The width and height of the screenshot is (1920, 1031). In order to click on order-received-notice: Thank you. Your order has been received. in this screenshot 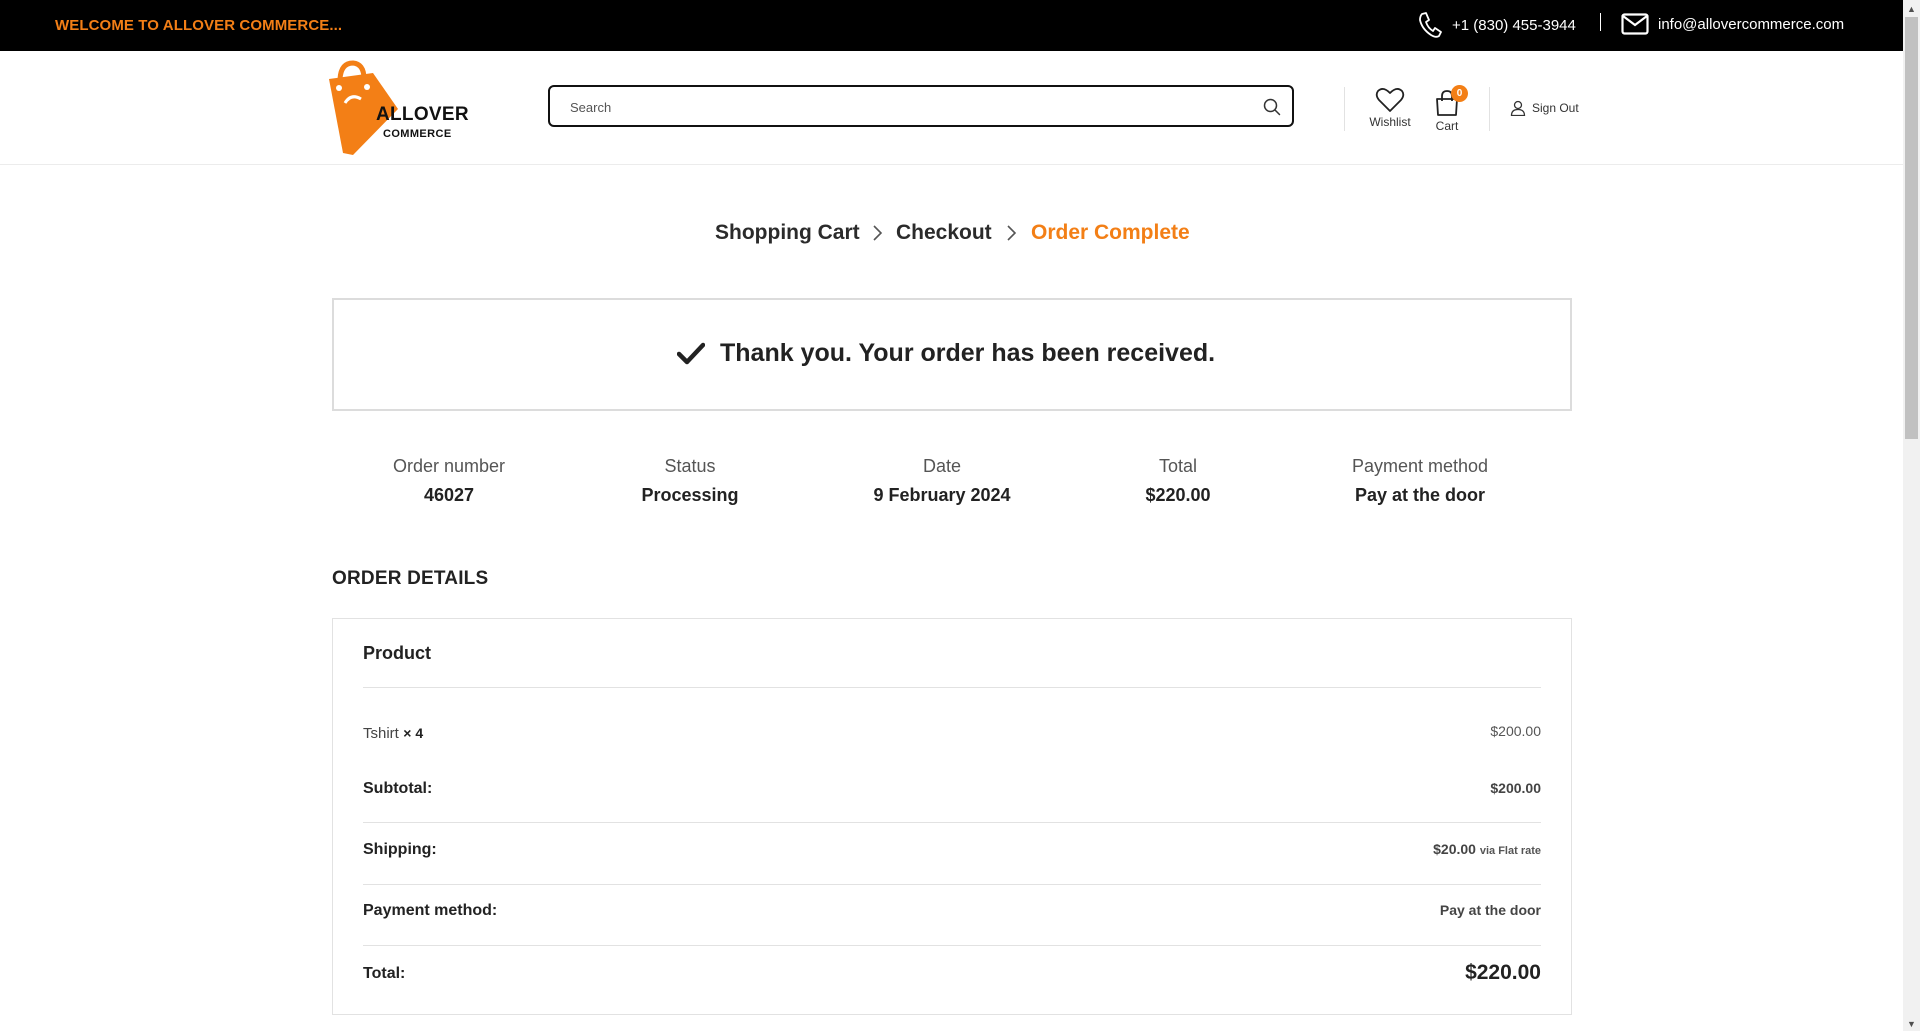, I will do `click(952, 354)`.